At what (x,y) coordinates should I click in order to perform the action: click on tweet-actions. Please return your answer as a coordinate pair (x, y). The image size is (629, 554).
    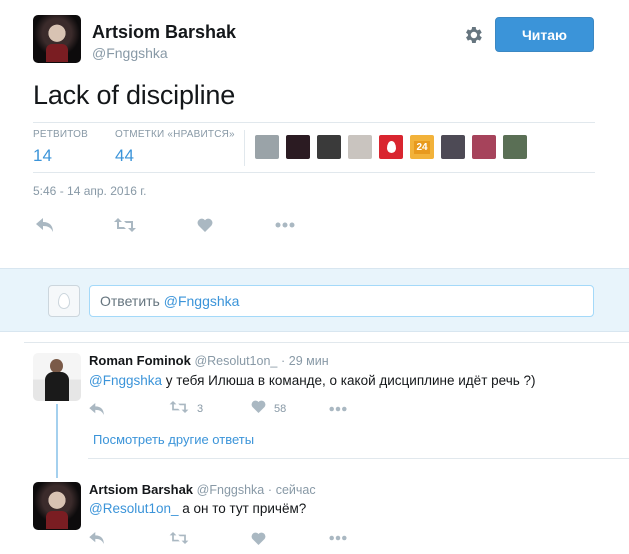
    Looking at the image, I should click on (173, 225).